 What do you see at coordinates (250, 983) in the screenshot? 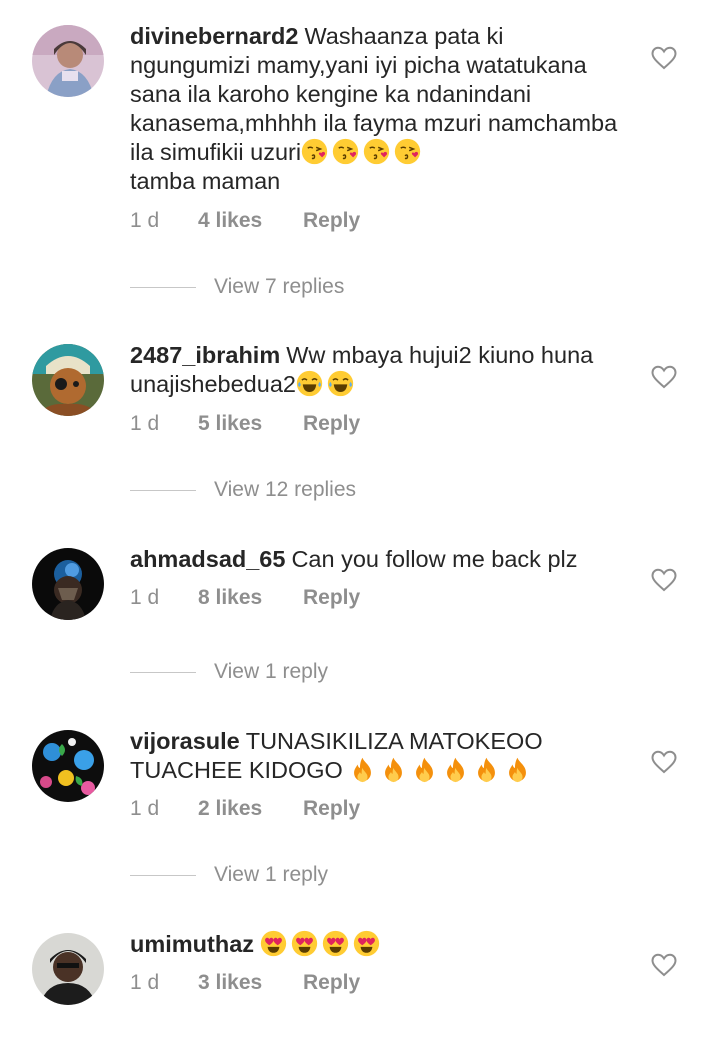
I see `likes-count: 3 likes` at bounding box center [250, 983].